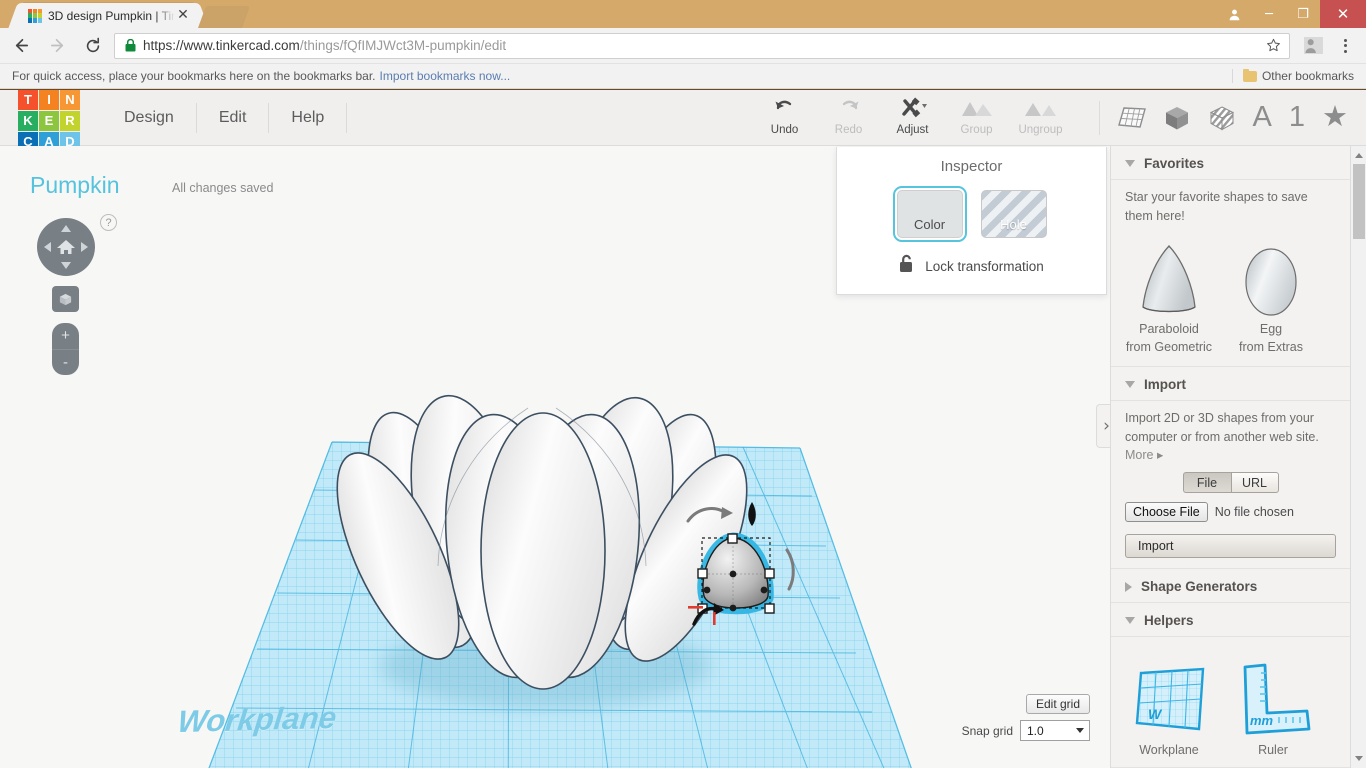 Image resolution: width=1366 pixels, height=768 pixels. I want to click on menu-item-design: Design, so click(149, 117).